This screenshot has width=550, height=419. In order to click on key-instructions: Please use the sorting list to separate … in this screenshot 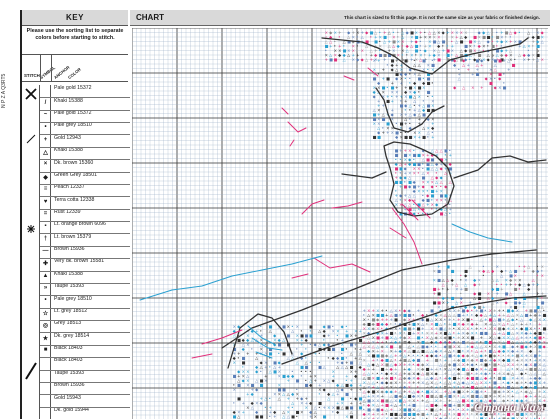, I will do `click(75, 35)`.